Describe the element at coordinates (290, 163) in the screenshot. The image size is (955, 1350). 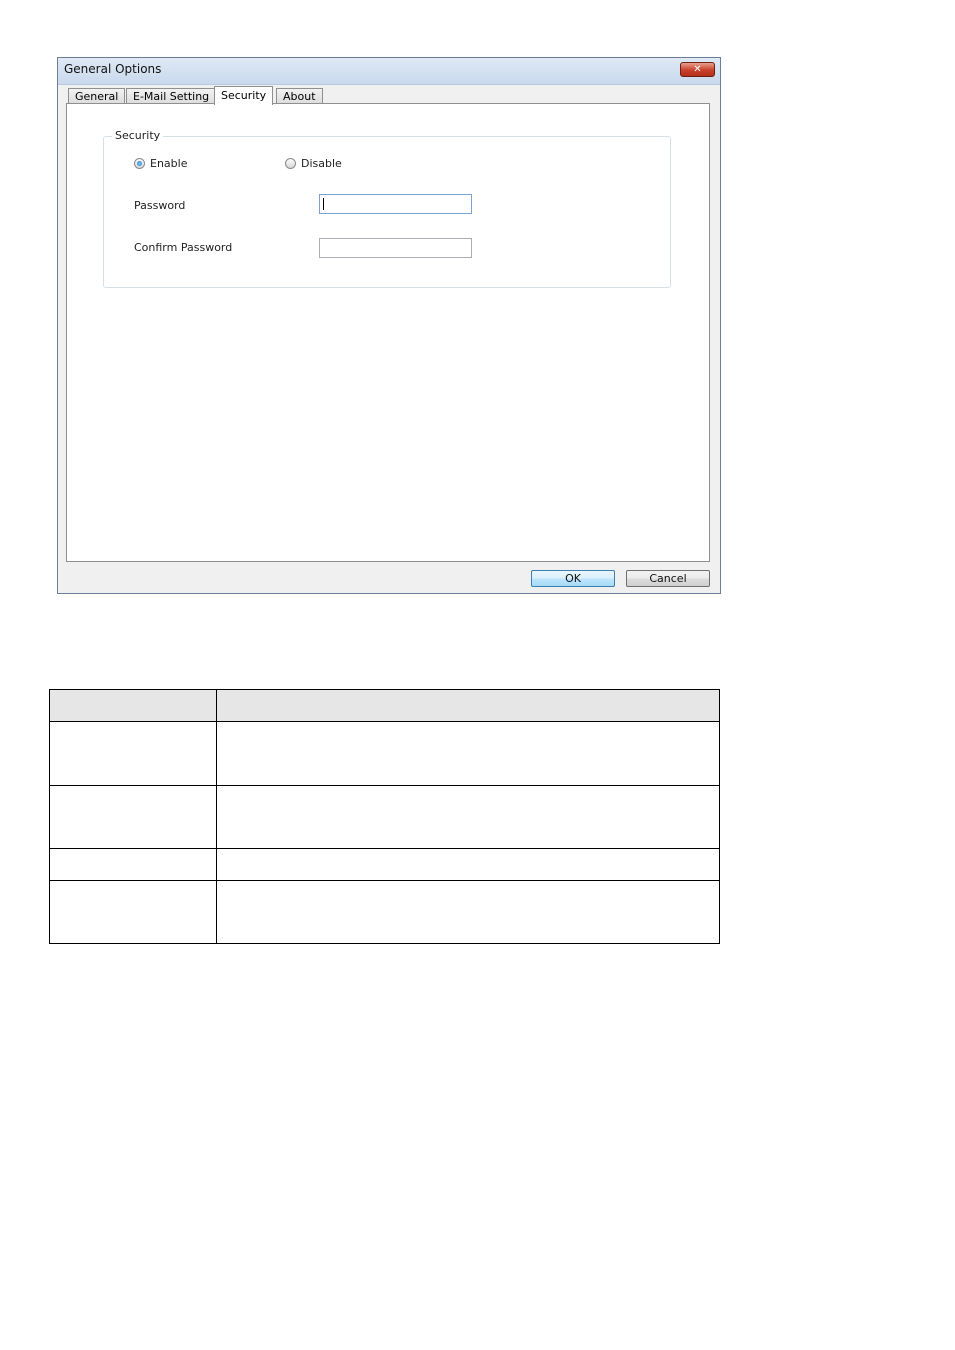
I see `radio-unselected-icon` at that location.